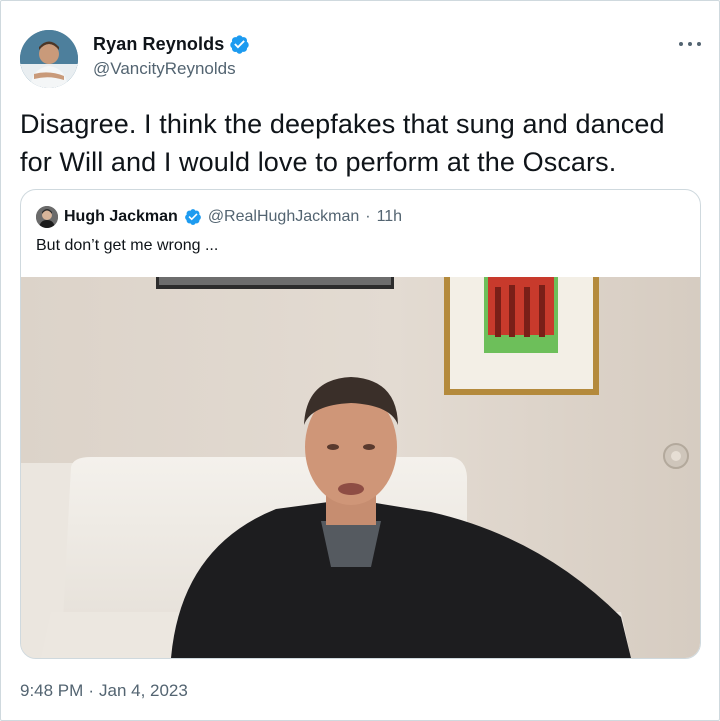 The height and width of the screenshot is (721, 720). Describe the element at coordinates (158, 44) in the screenshot. I see `author-name: Ryan Reynolds` at that location.